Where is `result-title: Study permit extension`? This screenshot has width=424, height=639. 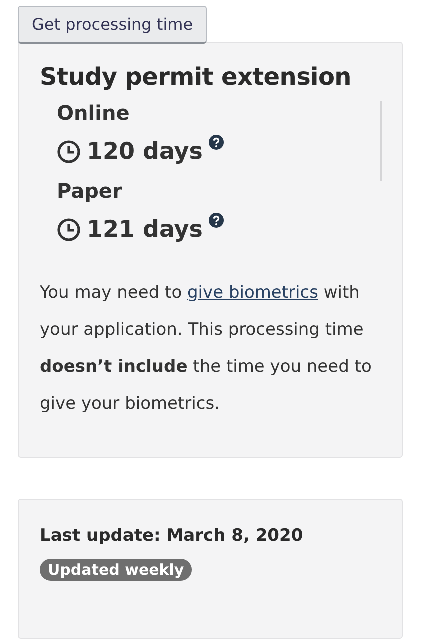 result-title: Study permit extension is located at coordinates (196, 77).